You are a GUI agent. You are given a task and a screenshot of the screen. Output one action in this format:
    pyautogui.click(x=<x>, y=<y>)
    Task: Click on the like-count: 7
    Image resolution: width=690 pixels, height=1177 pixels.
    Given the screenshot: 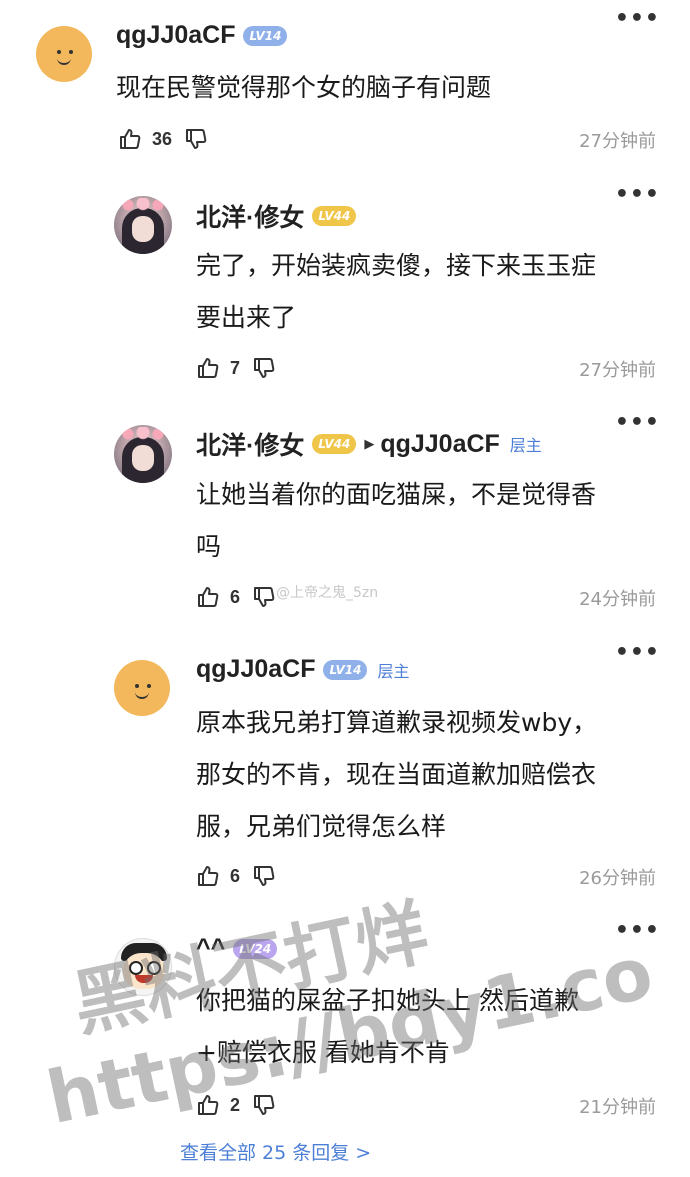 What is the action you would take?
    pyautogui.click(x=235, y=367)
    